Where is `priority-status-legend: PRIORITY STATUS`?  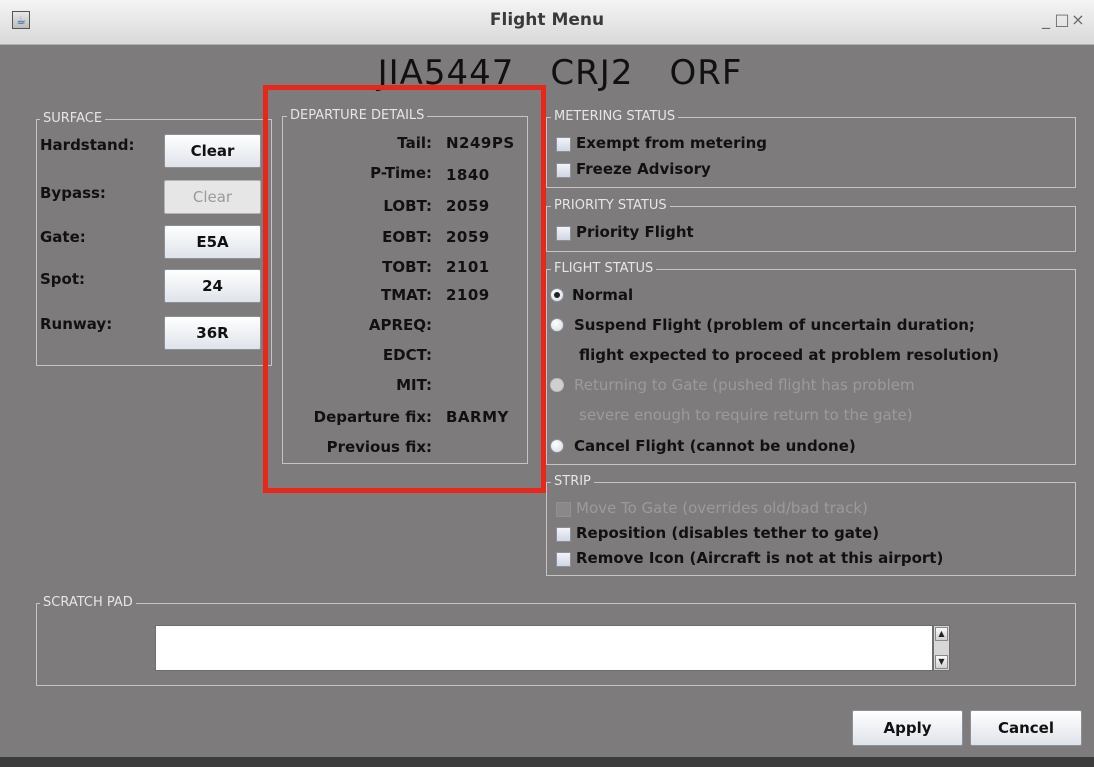 priority-status-legend: PRIORITY STATUS is located at coordinates (610, 206).